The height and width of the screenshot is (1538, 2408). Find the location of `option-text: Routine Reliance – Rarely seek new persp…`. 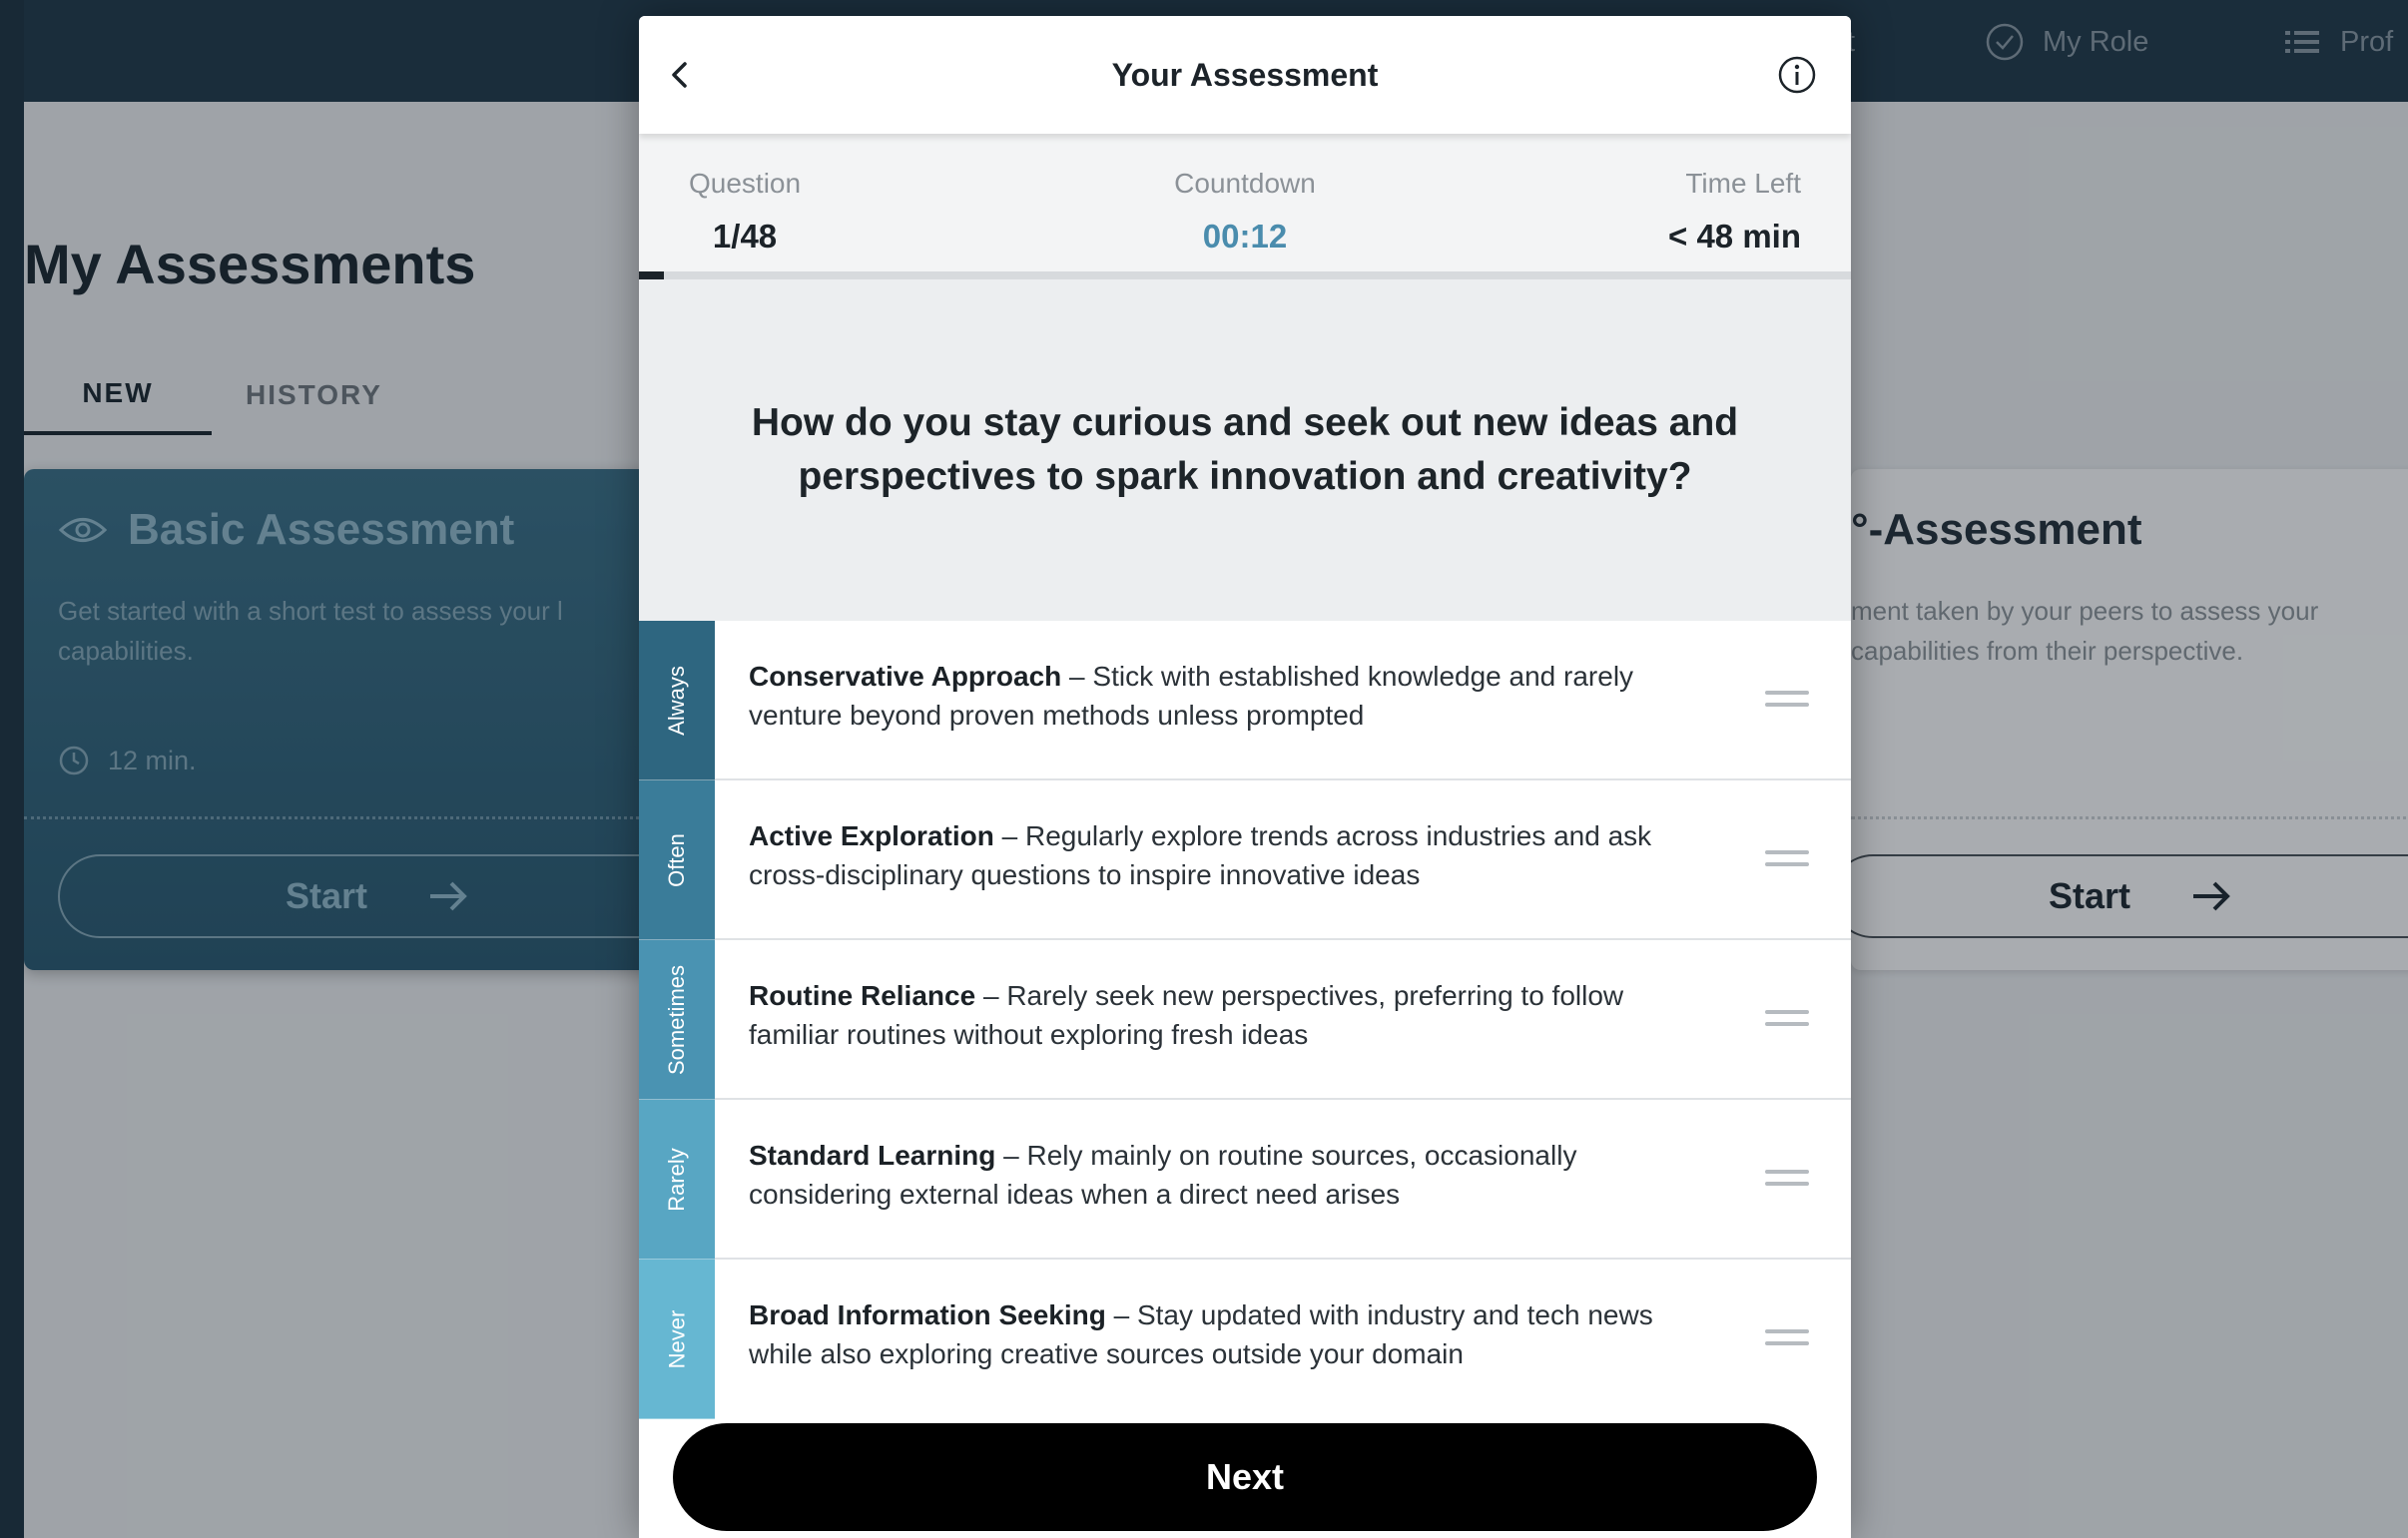

option-text: Routine Reliance – Rarely seek new persp… is located at coordinates (1213, 1015).